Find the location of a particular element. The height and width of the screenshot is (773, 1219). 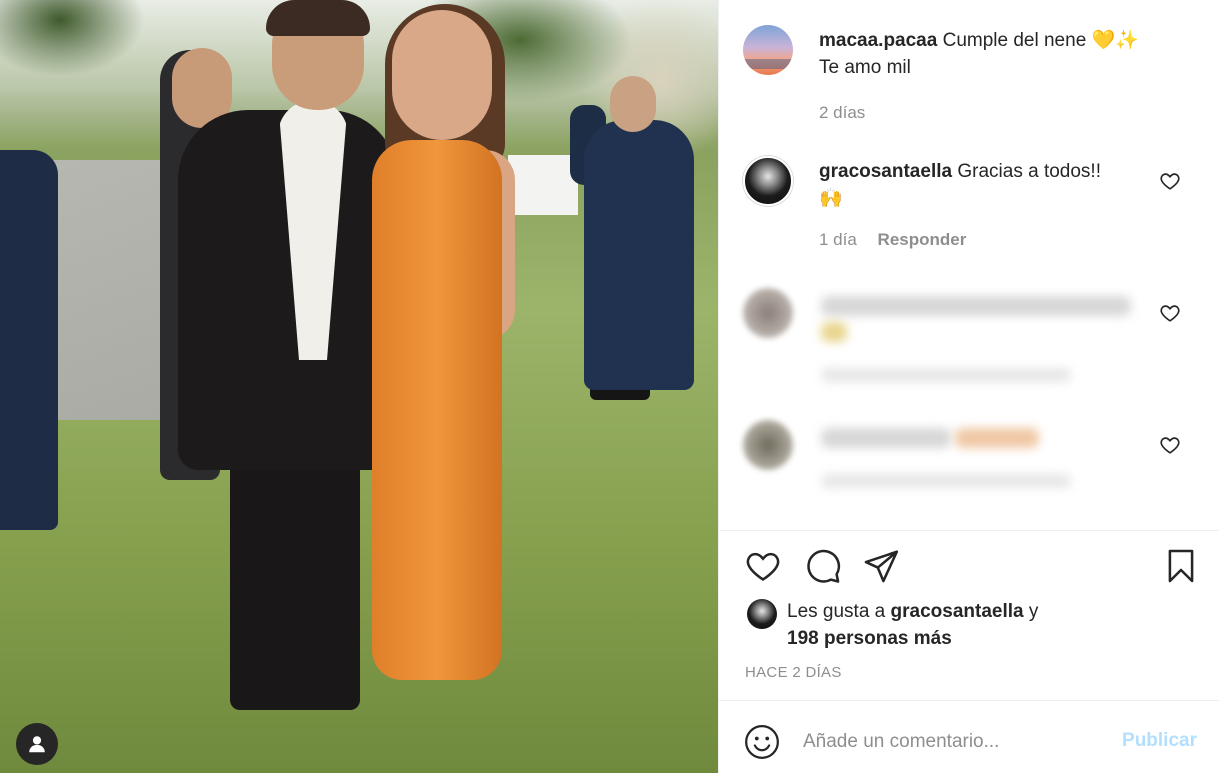

photo-woman-head is located at coordinates (442, 75).